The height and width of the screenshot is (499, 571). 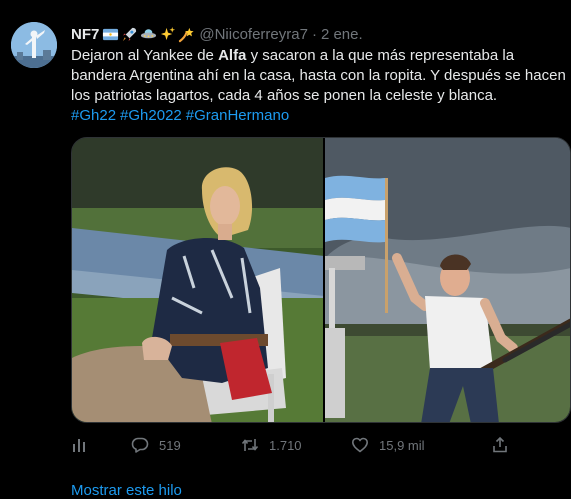 I want to click on hashtag-link: #Gh2022, so click(x=151, y=115).